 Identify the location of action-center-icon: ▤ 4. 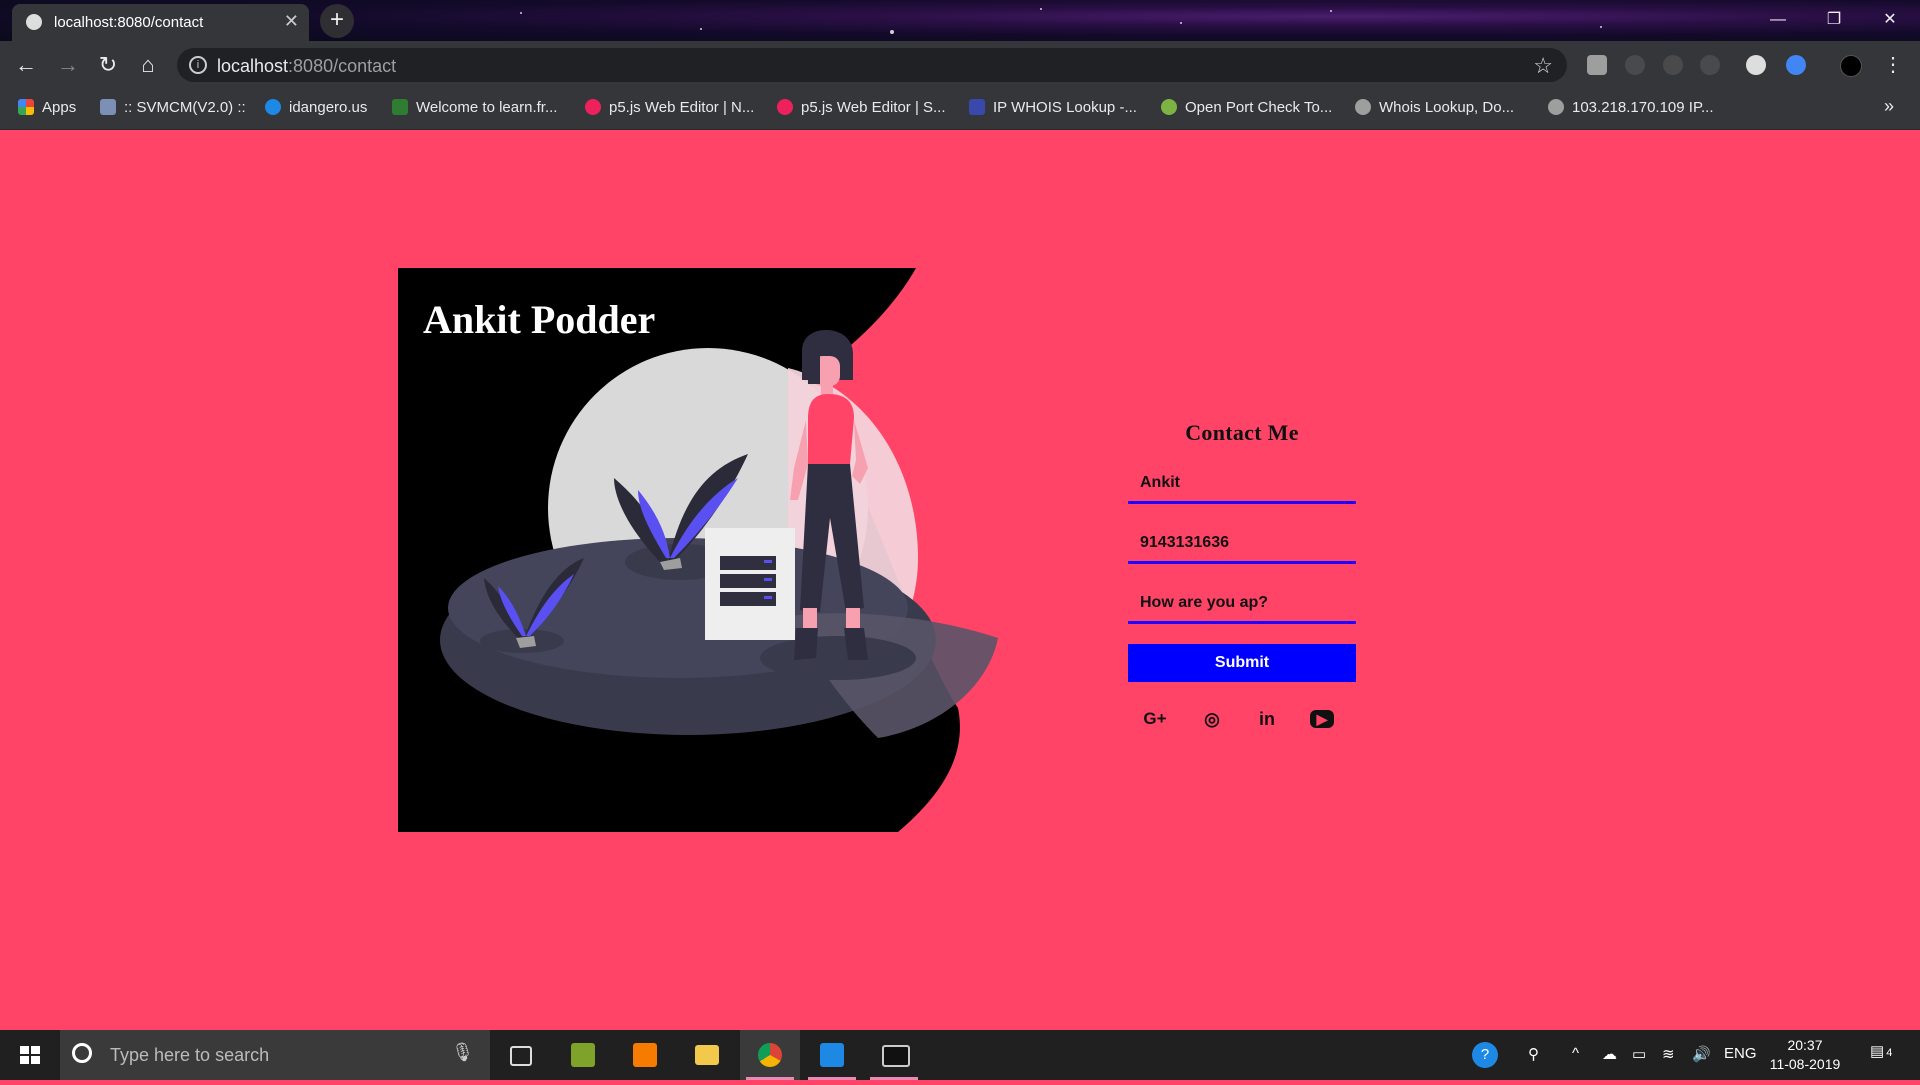
(1881, 1051).